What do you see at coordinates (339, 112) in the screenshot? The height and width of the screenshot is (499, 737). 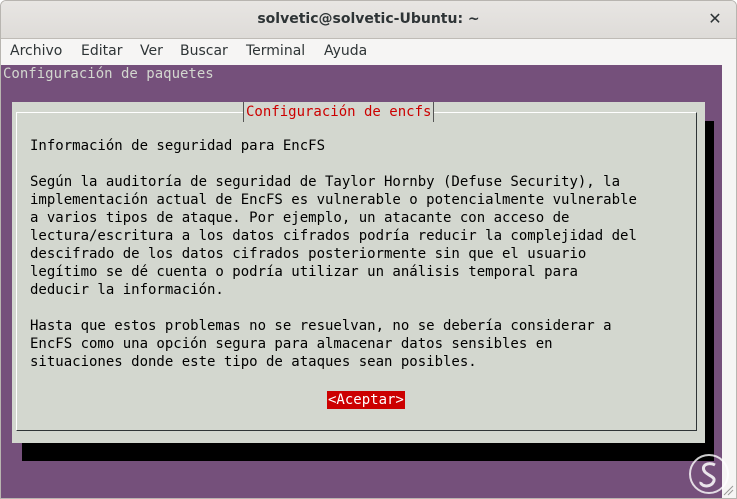 I see `dialog-title: Configuración de encfs` at bounding box center [339, 112].